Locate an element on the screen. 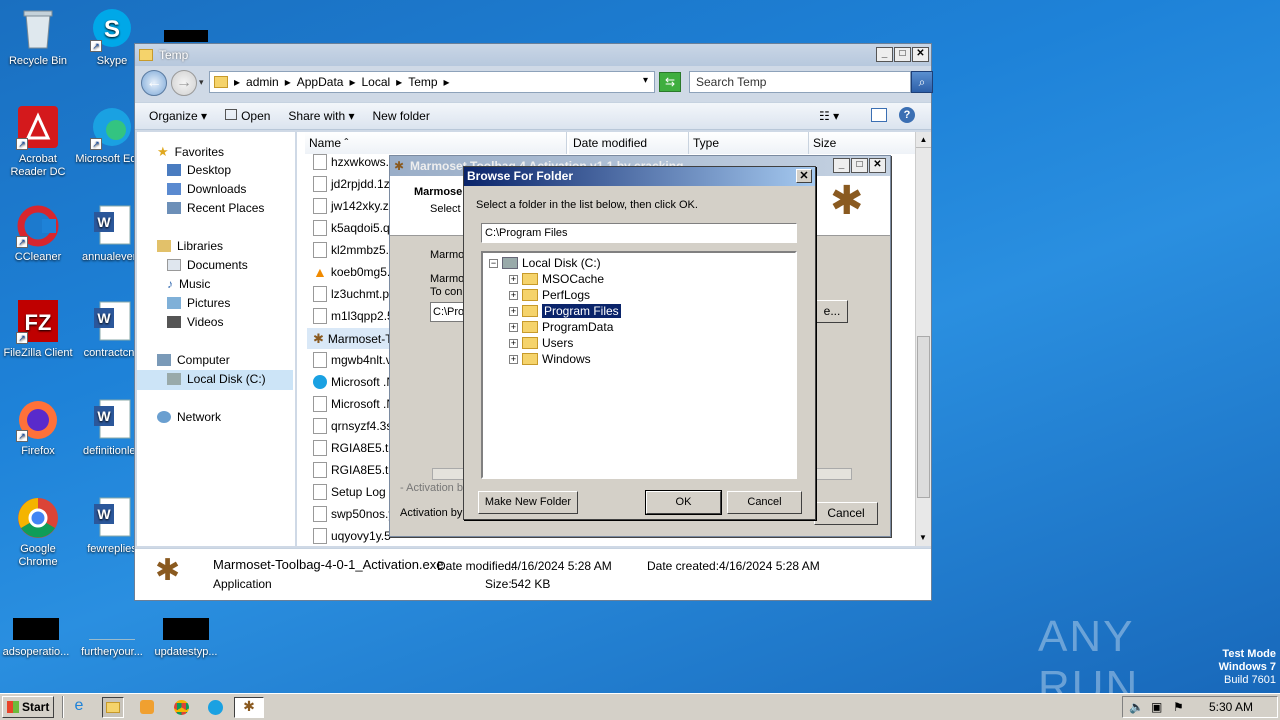 This screenshot has height=720, width=1280. scroll-up-icon: ▲ is located at coordinates (923, 140).